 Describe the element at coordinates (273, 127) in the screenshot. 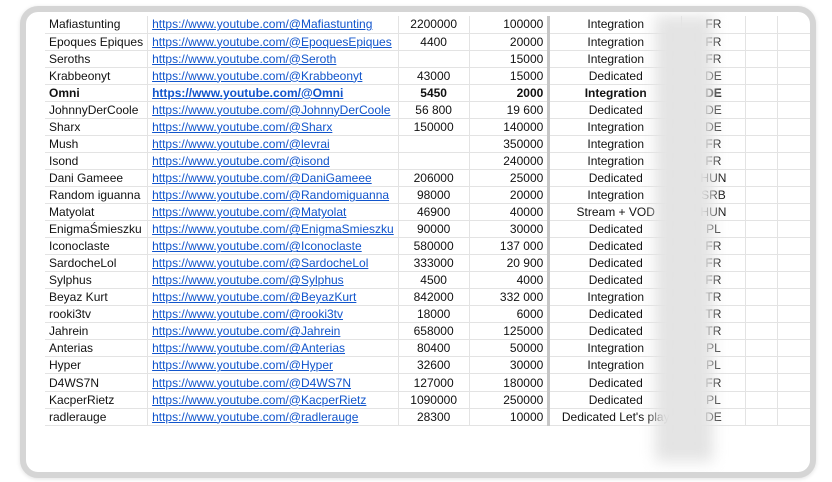

I see `channel-link-cell: https://www.youtube.com/@Sharx` at that location.